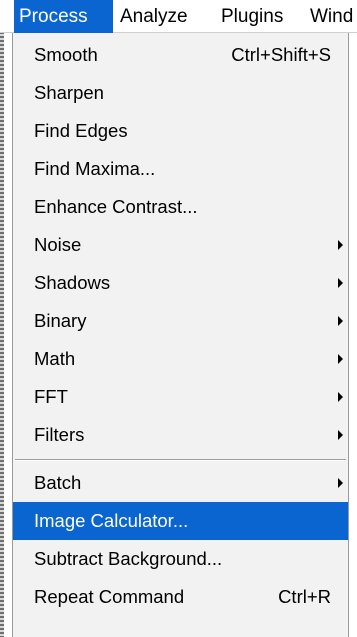  Describe the element at coordinates (180, 359) in the screenshot. I see `menu-item-math: Math` at that location.